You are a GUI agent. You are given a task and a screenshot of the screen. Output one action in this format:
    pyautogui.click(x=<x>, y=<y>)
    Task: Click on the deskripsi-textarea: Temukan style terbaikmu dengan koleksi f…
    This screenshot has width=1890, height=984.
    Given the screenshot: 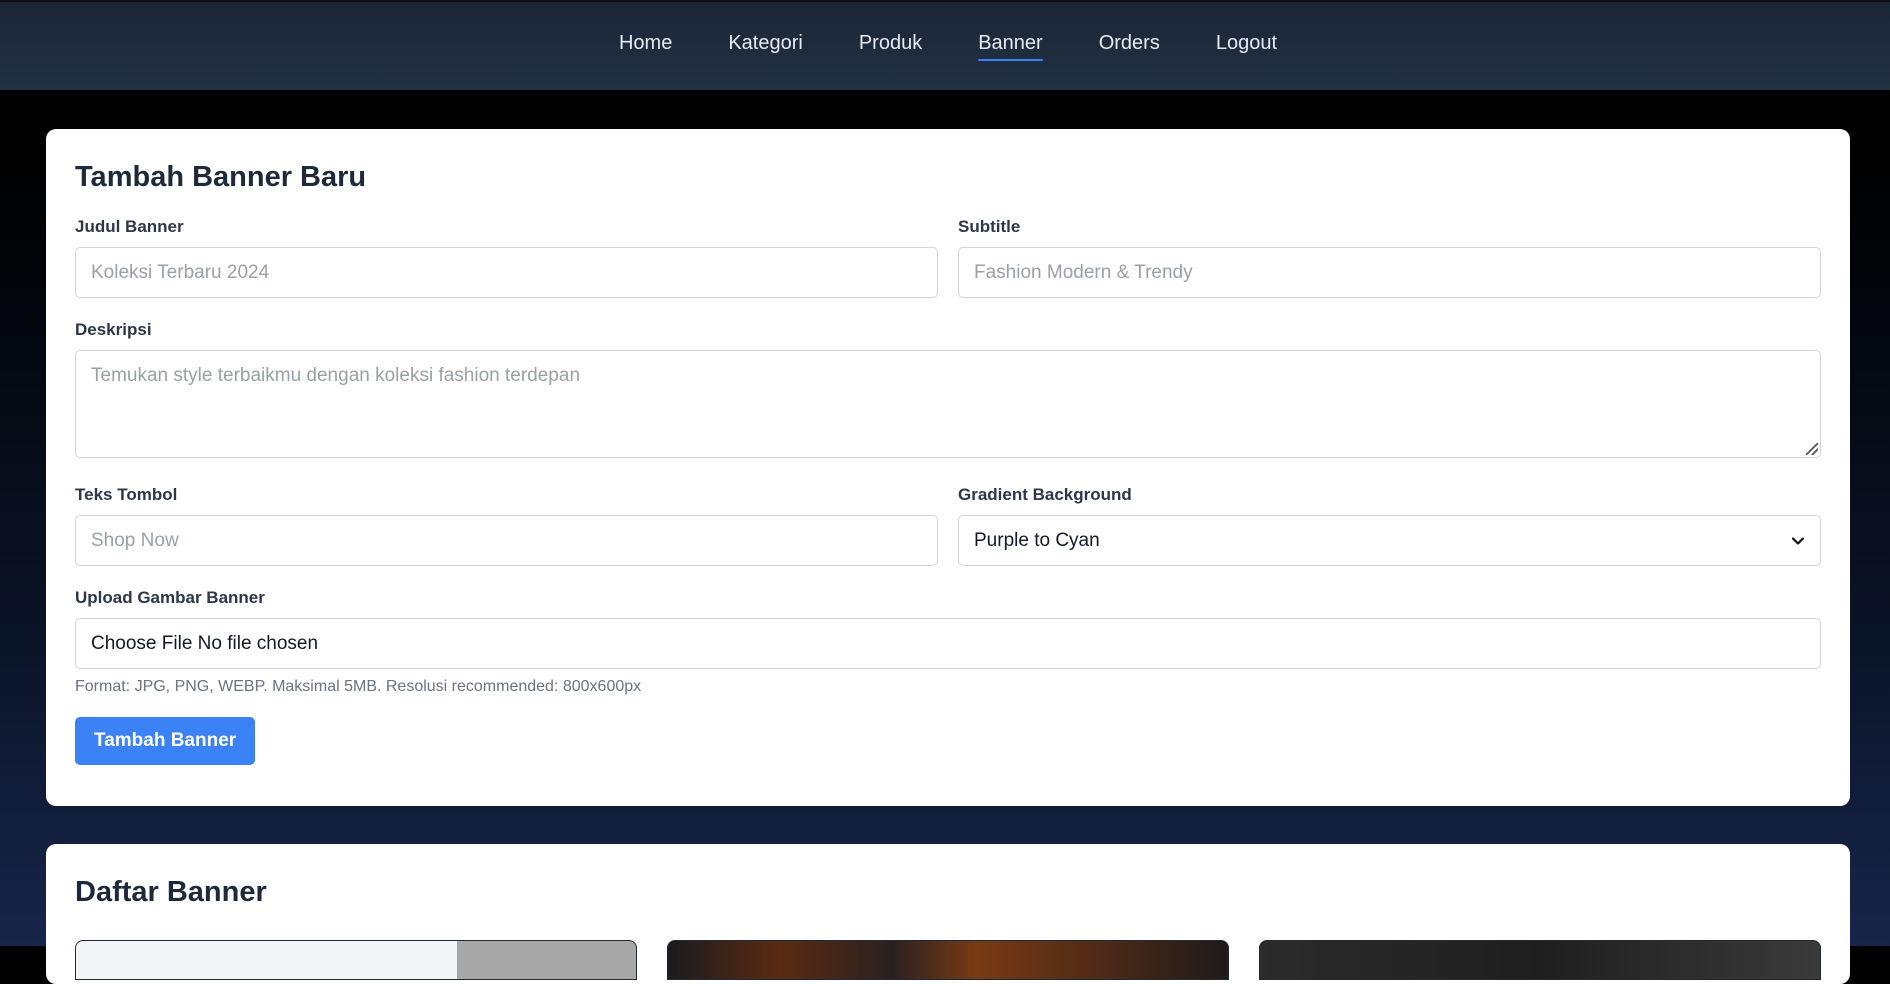 What is the action you would take?
    pyautogui.click(x=948, y=404)
    